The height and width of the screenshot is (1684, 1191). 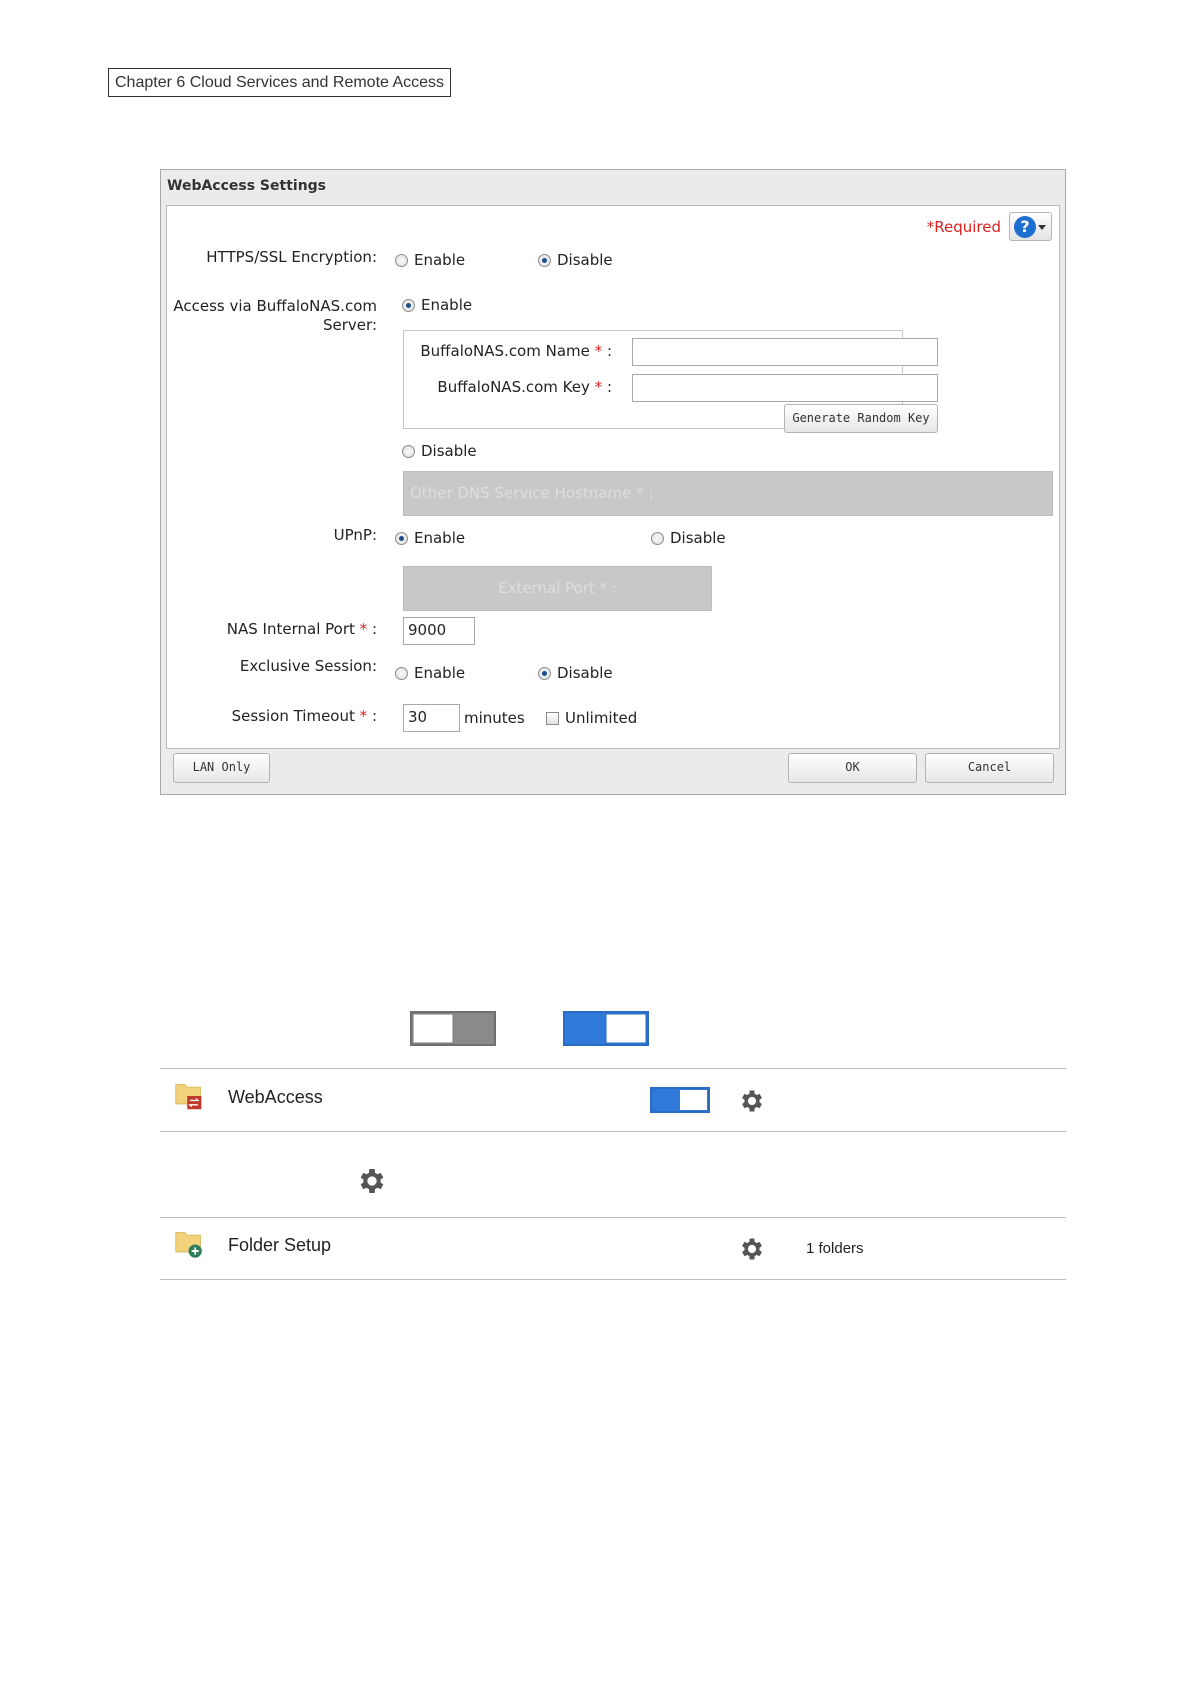 What do you see at coordinates (188, 1245) in the screenshot?
I see `folder-add-icon` at bounding box center [188, 1245].